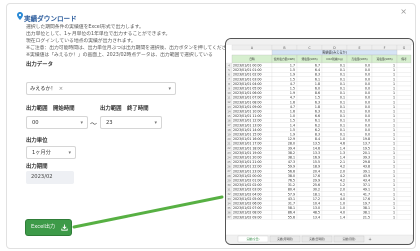 The height and width of the screenshot is (251, 420). What do you see at coordinates (366, 144) in the screenshot?
I see `cell-value: 13.7` at bounding box center [366, 144].